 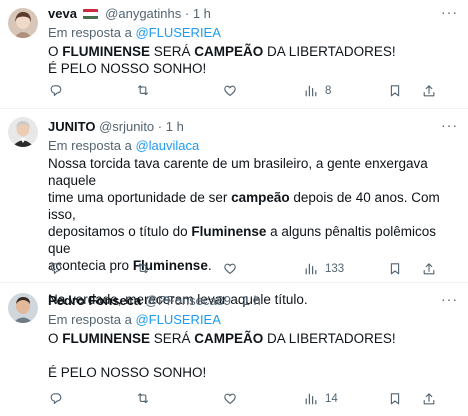 I want to click on views-button: 14, so click(x=320, y=399).